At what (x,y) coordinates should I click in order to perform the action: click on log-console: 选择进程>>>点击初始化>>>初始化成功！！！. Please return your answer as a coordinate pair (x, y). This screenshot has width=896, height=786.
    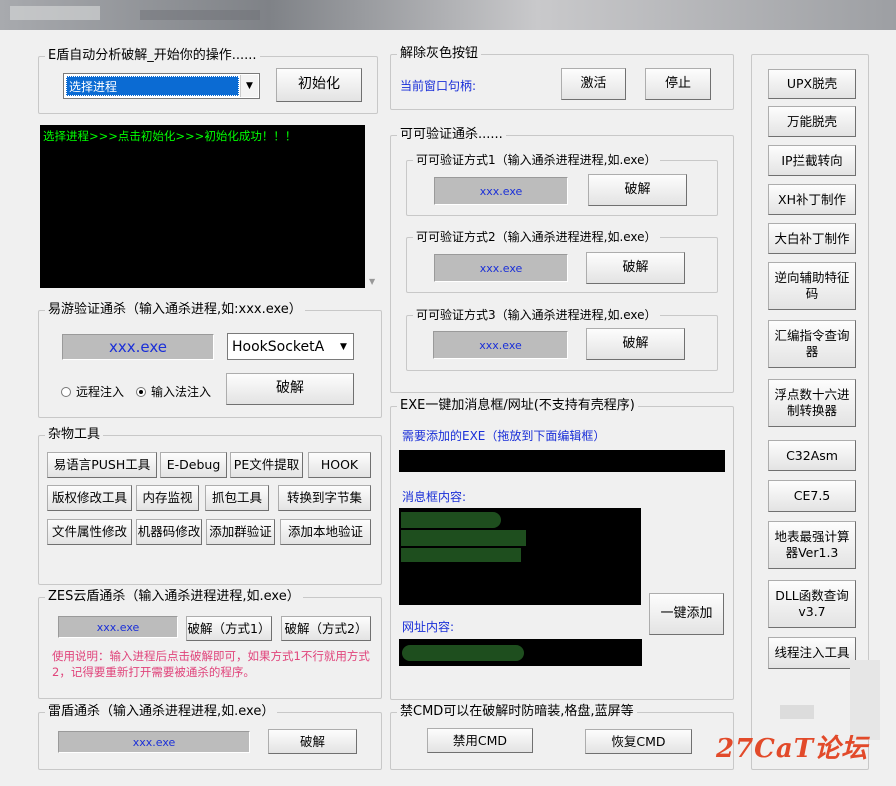
    Looking at the image, I should click on (202, 206).